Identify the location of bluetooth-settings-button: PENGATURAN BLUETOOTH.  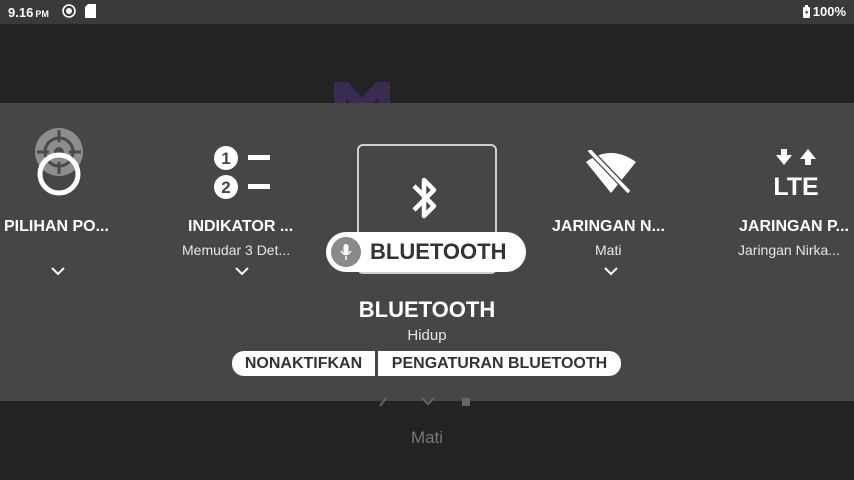
(499, 363).